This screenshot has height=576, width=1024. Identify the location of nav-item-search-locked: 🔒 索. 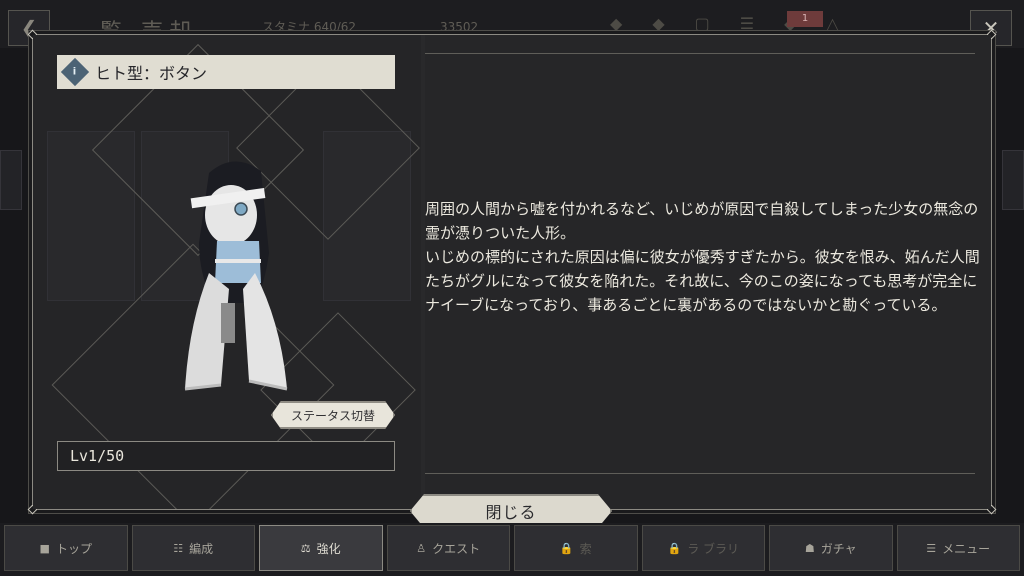
(576, 548).